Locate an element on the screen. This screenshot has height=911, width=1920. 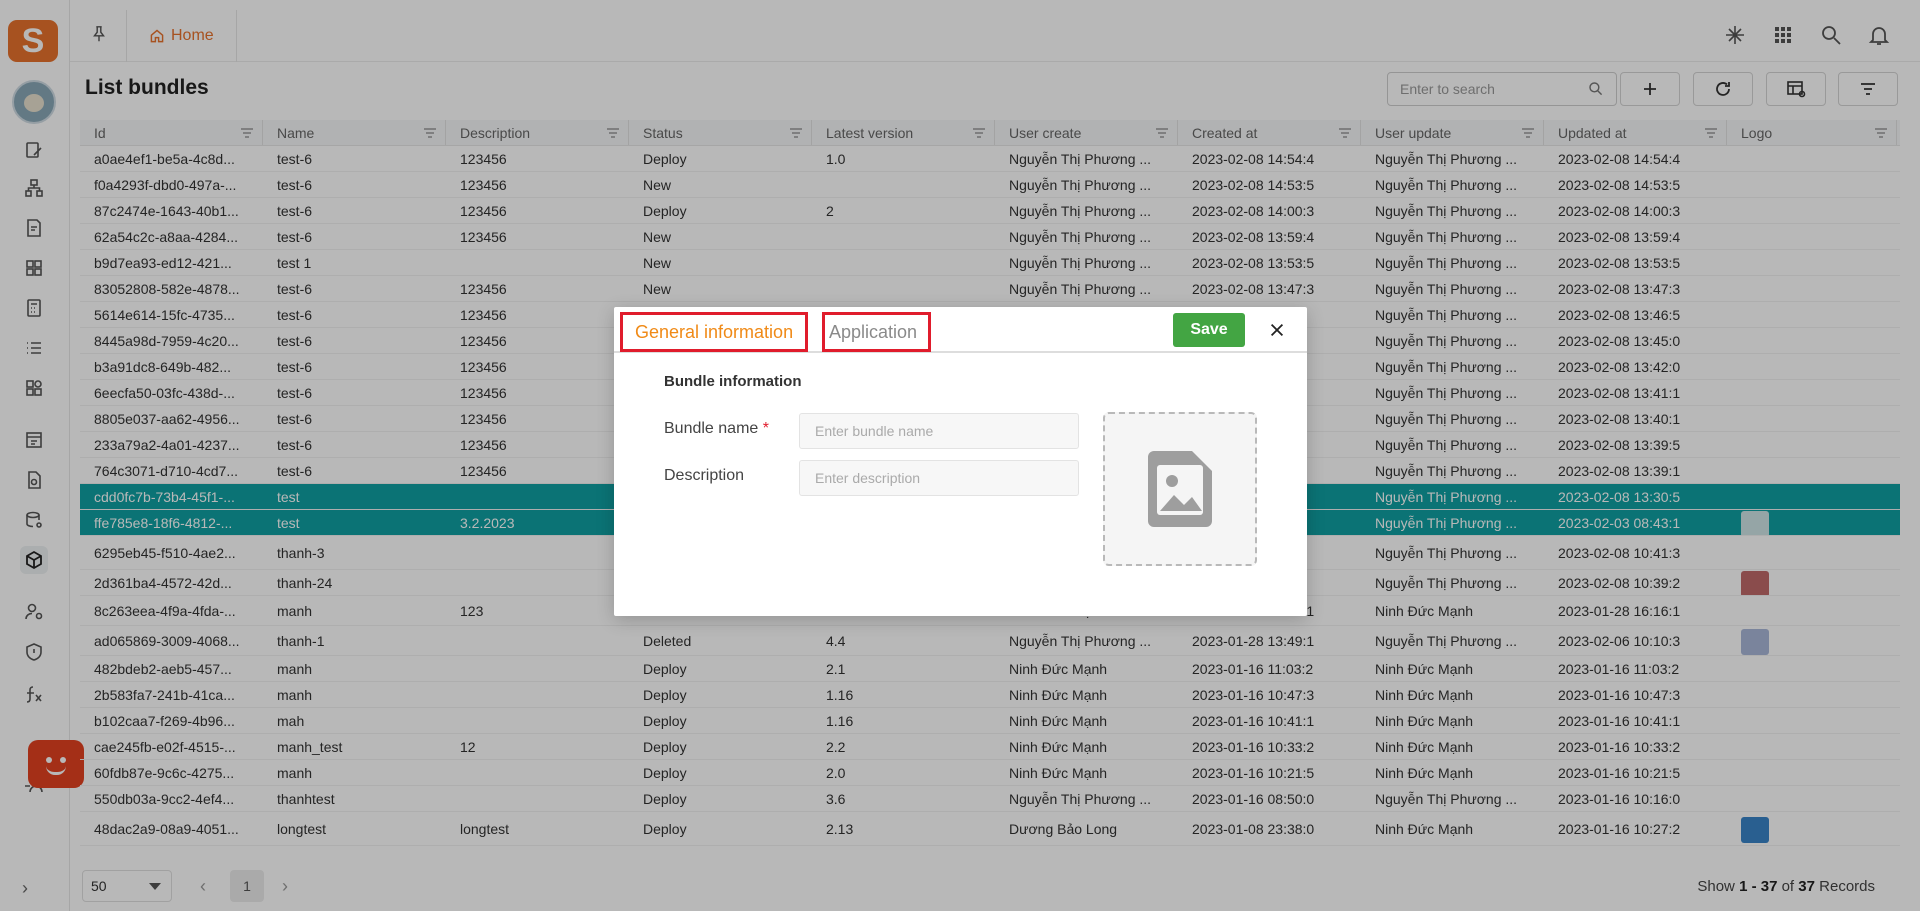
close-icon is located at coordinates (1277, 330).